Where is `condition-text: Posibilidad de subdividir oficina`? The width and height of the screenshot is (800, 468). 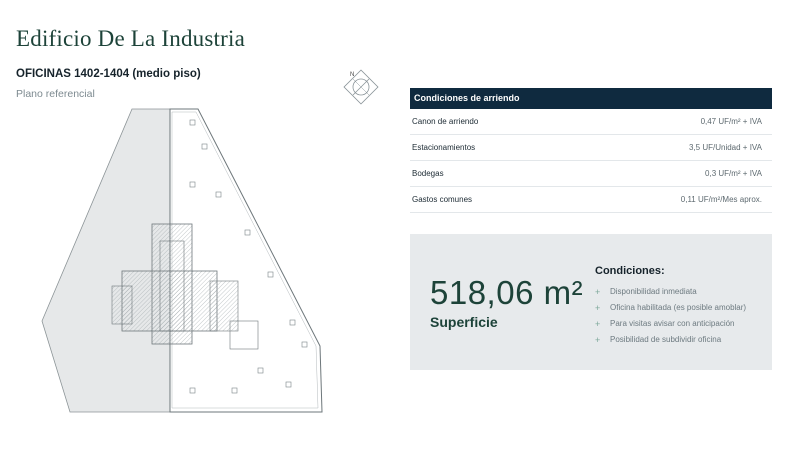
condition-text: Posibilidad de subdividir oficina is located at coordinates (666, 339).